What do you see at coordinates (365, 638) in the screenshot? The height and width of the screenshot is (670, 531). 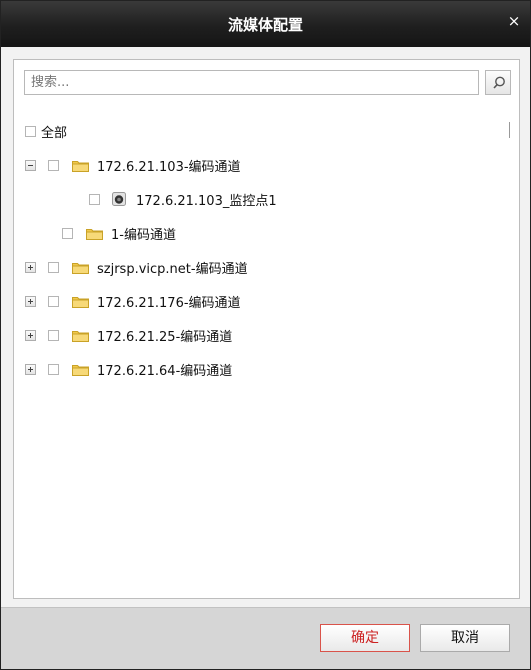 I see `confirm-button: 确定` at bounding box center [365, 638].